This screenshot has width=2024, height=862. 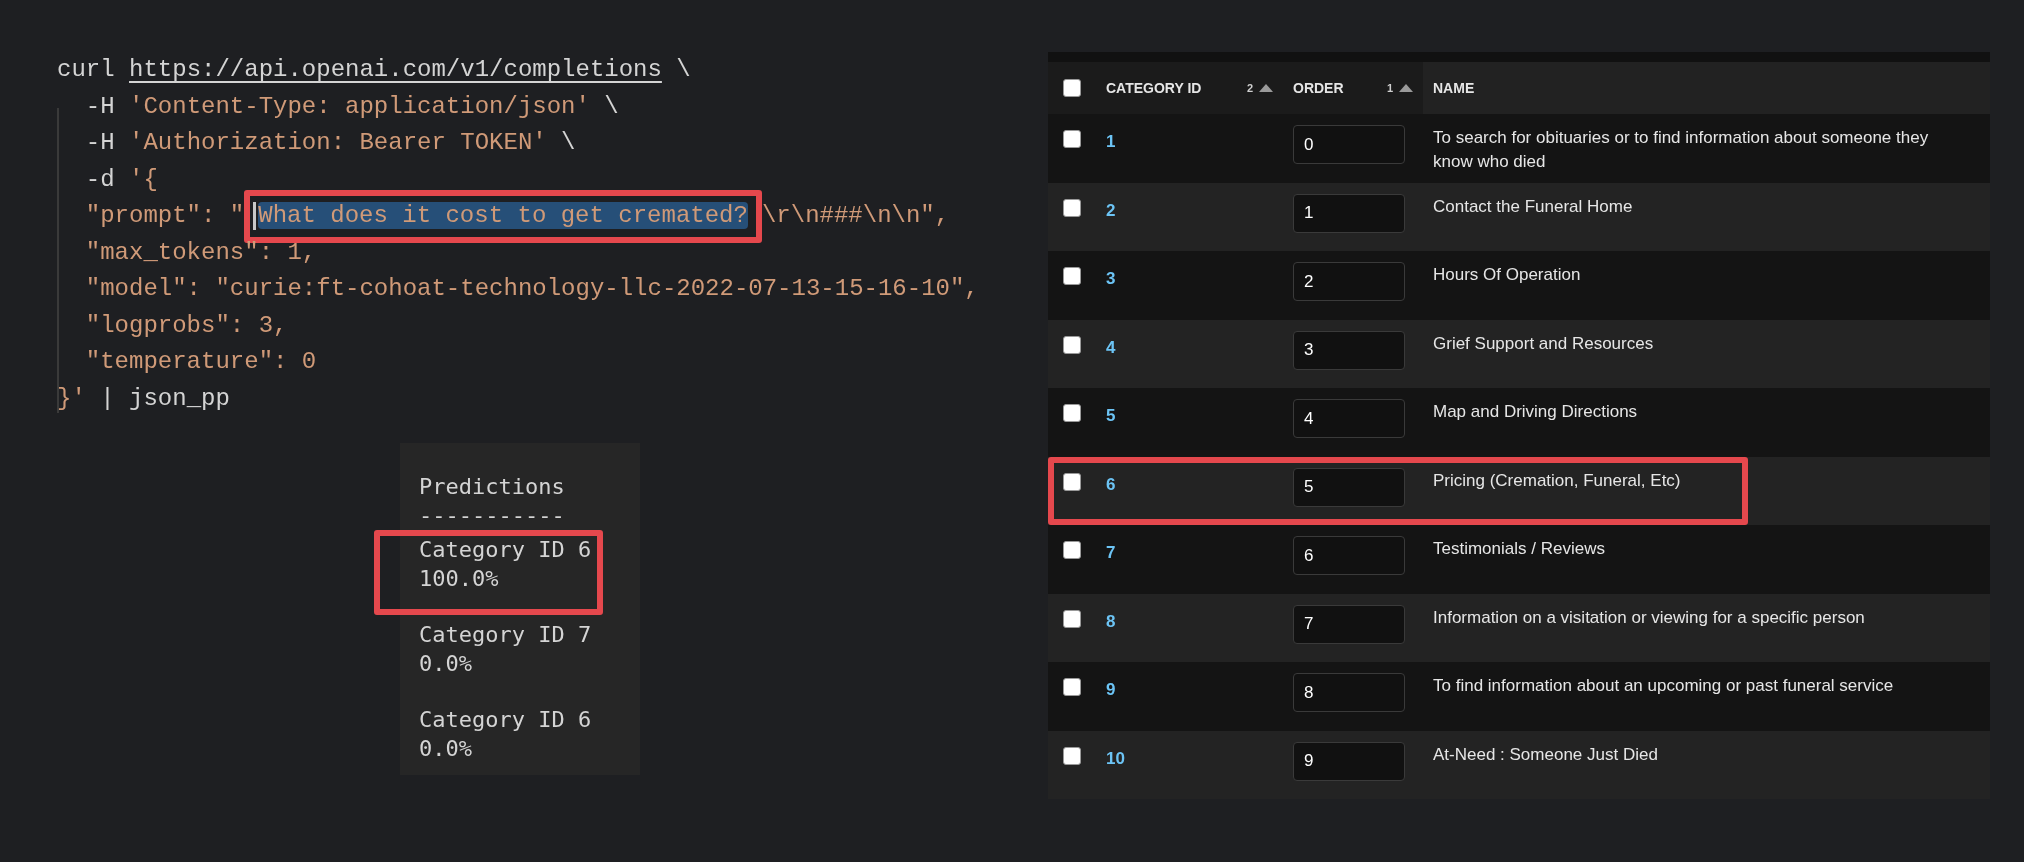 What do you see at coordinates (459, 578) in the screenshot?
I see `prediction-value: 100.0%` at bounding box center [459, 578].